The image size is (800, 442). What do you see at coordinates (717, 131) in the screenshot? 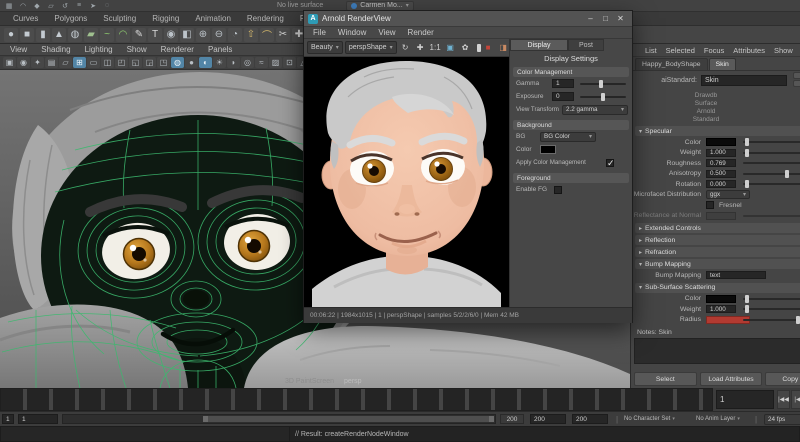
I see `section-specular: Specular` at bounding box center [717, 131].